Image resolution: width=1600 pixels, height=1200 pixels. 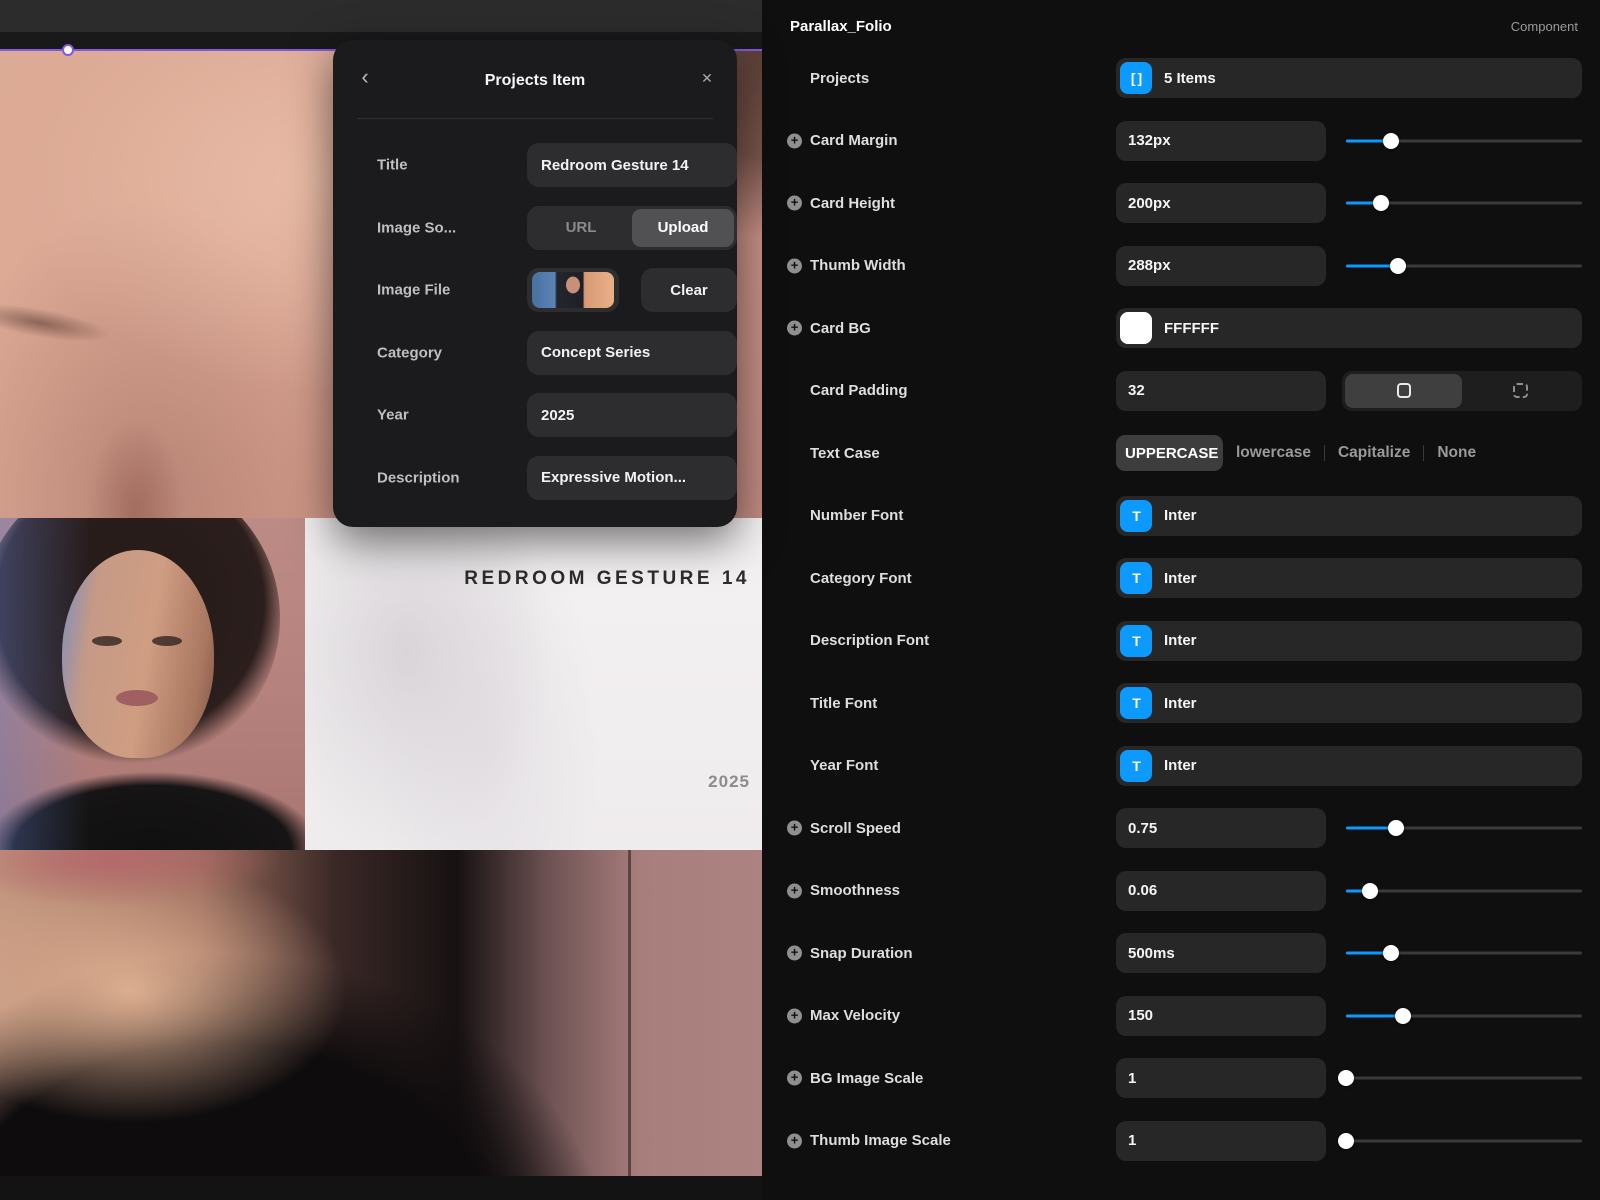 What do you see at coordinates (607, 578) in the screenshot?
I see `project-card-title: REDROOM GESTURE 14` at bounding box center [607, 578].